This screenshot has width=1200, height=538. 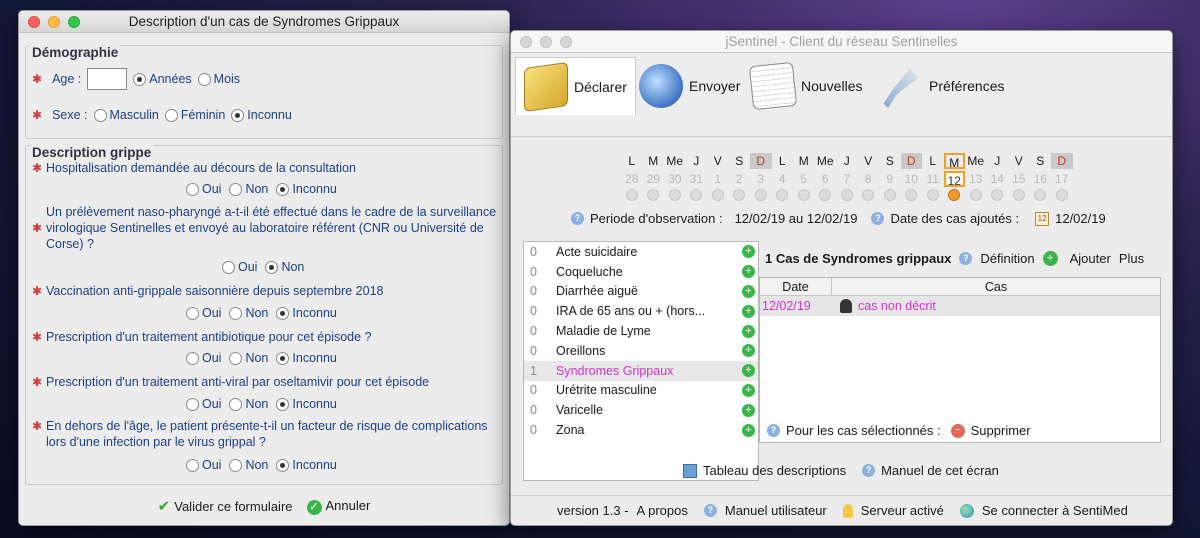 What do you see at coordinates (1042, 218) in the screenshot?
I see `calendar-icon: 12` at bounding box center [1042, 218].